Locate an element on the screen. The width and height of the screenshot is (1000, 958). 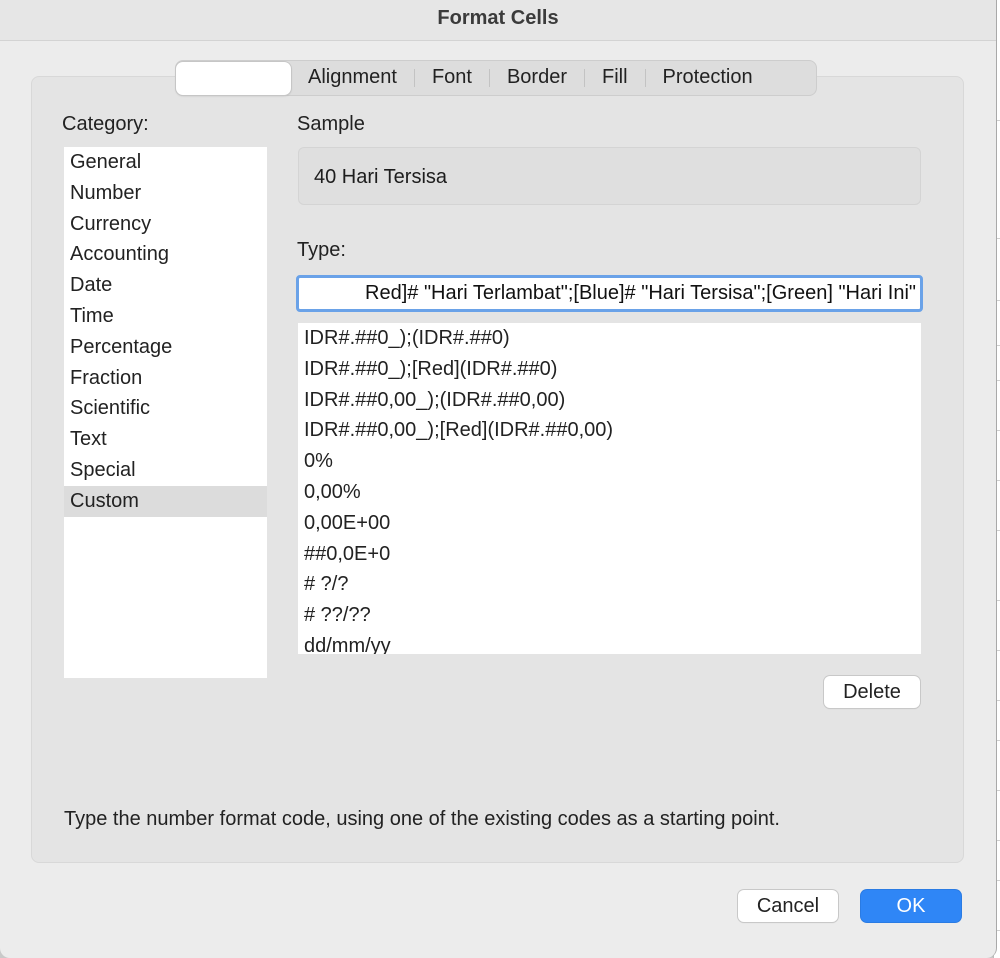
category-item-scientific: Scientific is located at coordinates (165, 408).